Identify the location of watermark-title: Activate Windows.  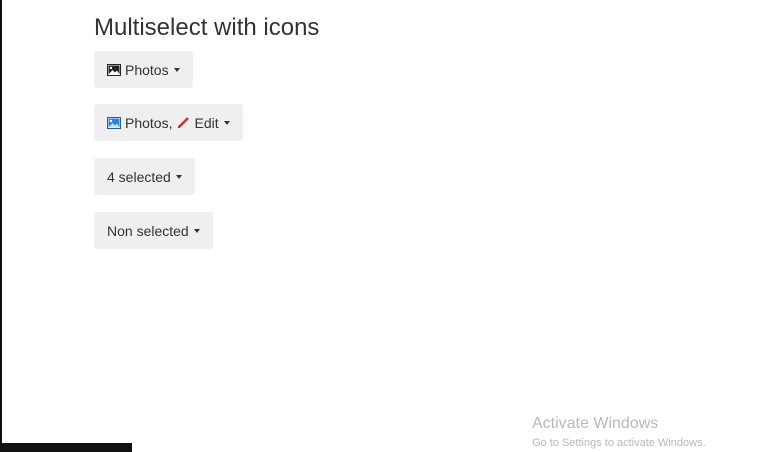
(595, 423).